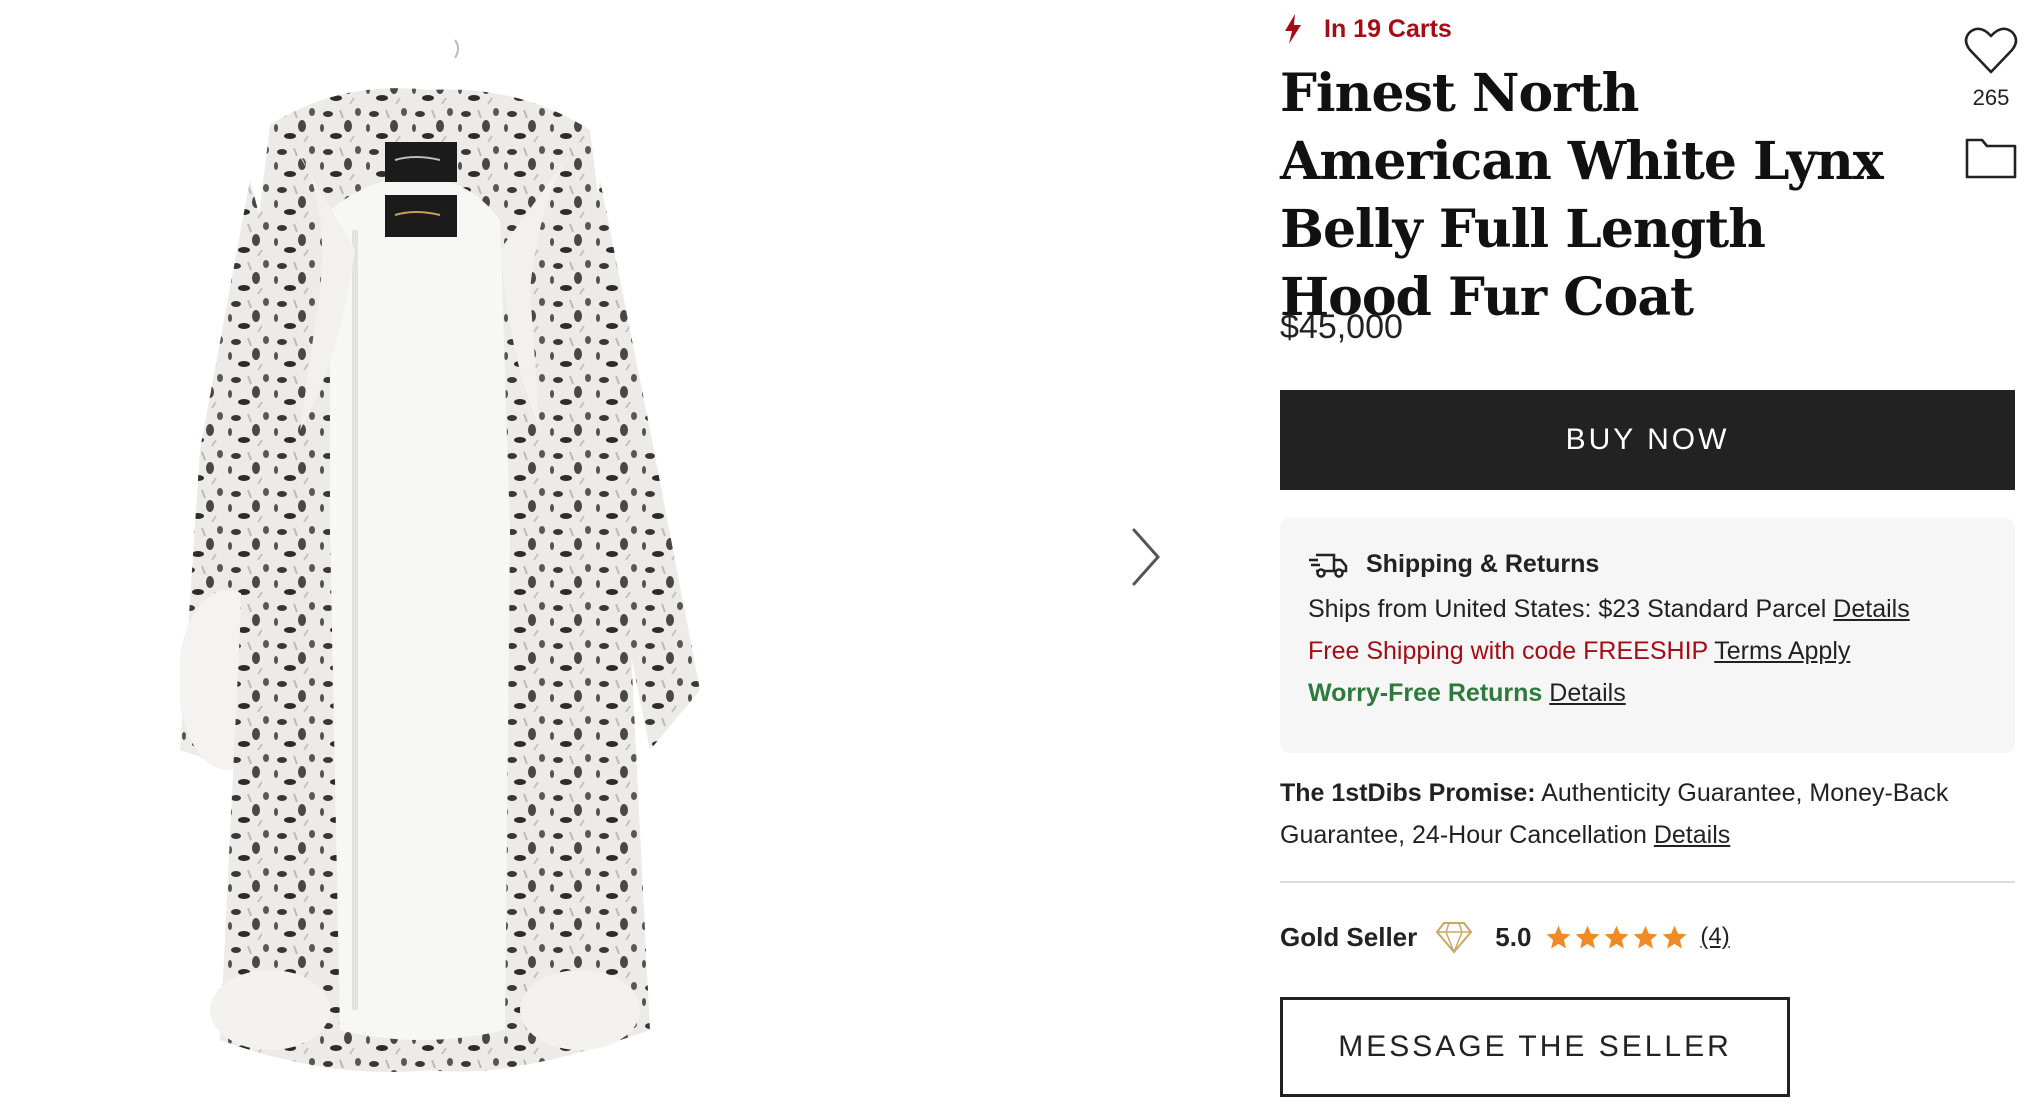 The image size is (2034, 1116). What do you see at coordinates (1647, 440) in the screenshot?
I see `buy-now-button: BUY NOW` at bounding box center [1647, 440].